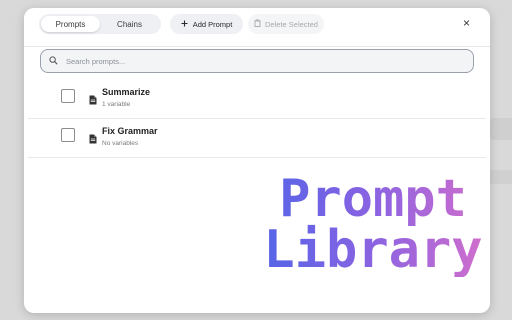 The image size is (512, 320). I want to click on promo-line-2: Library, so click(364, 250).